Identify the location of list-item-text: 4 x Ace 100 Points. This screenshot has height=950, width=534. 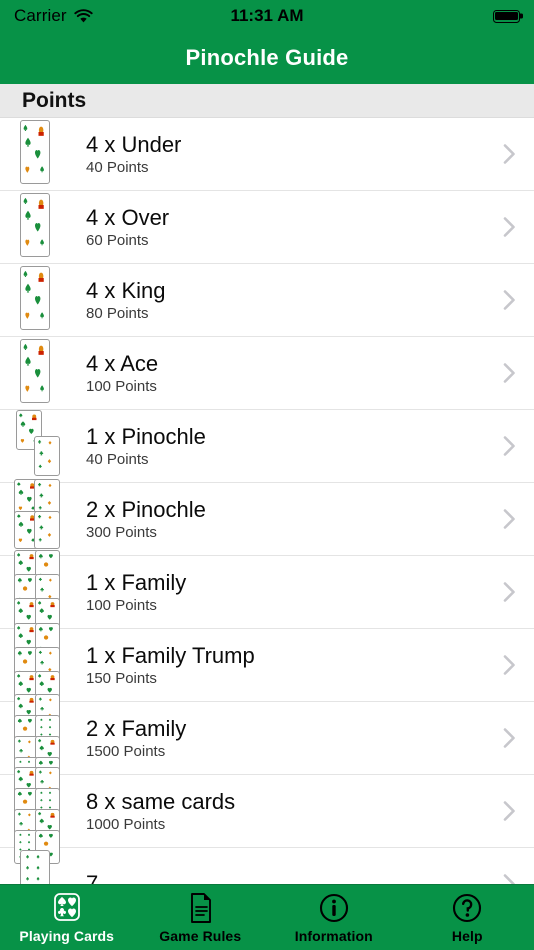
(122, 372).